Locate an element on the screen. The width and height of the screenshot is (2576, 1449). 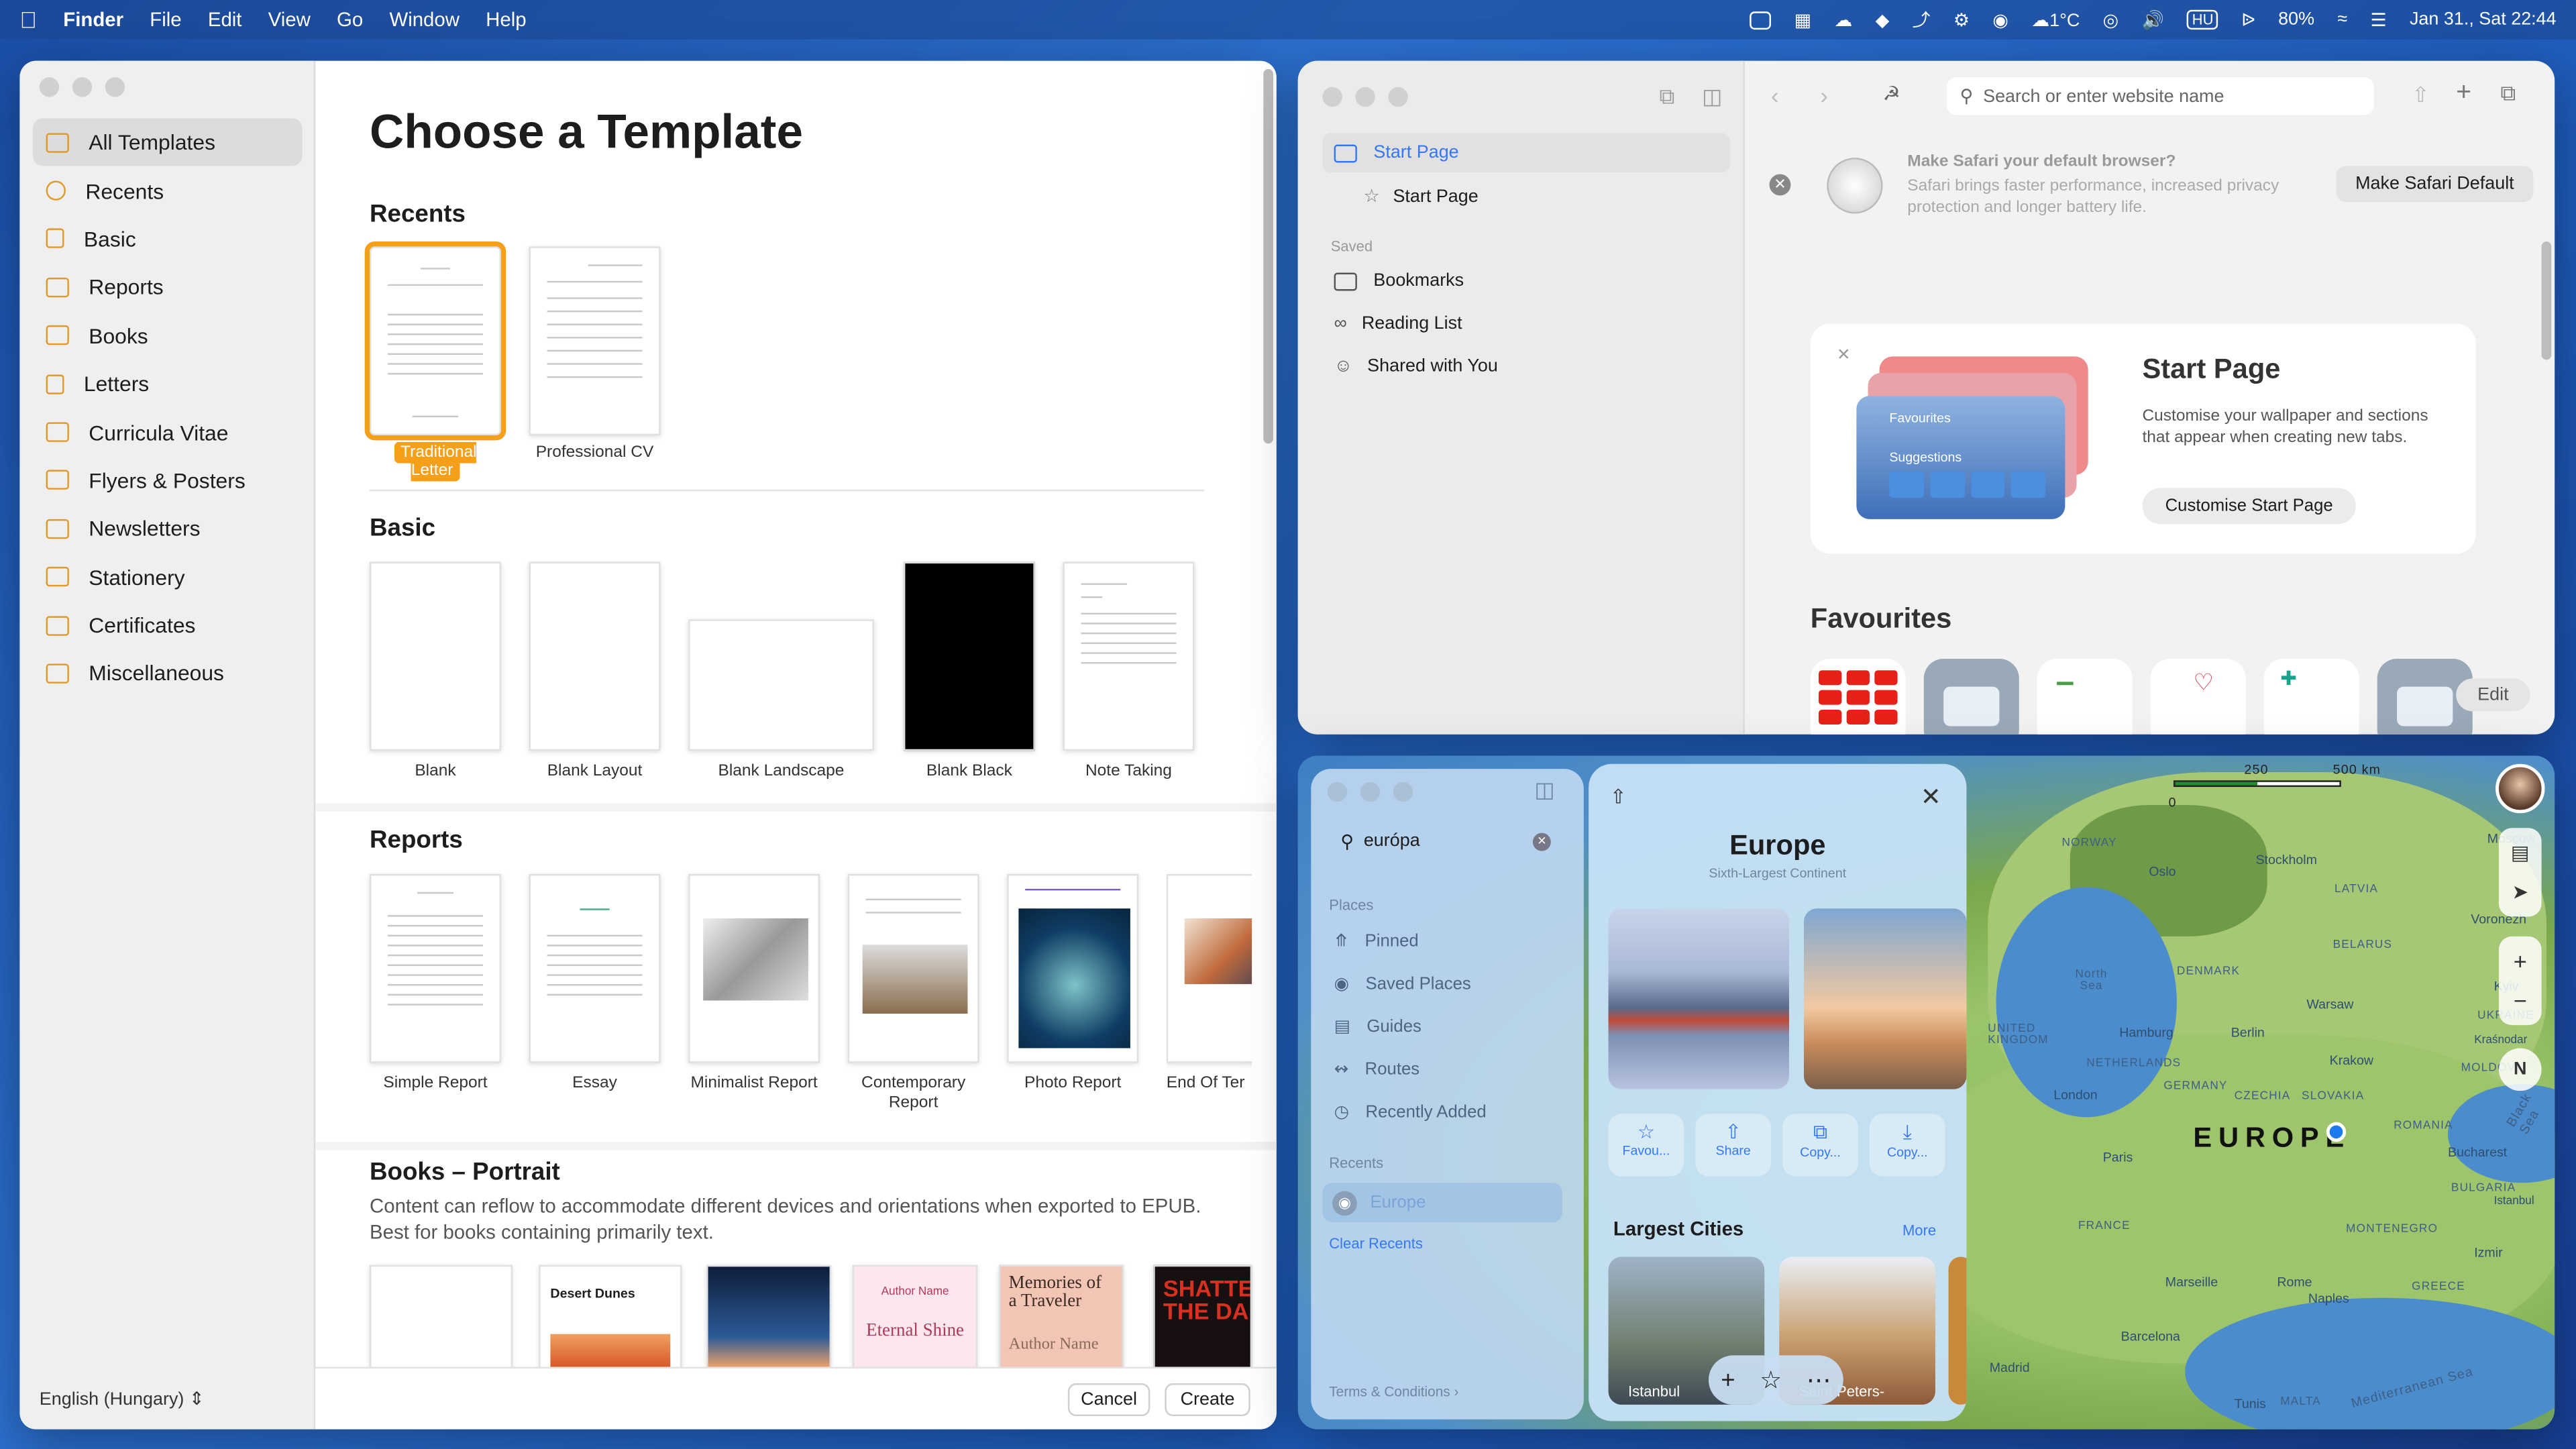
template-blank: Blank is located at coordinates (435, 670).